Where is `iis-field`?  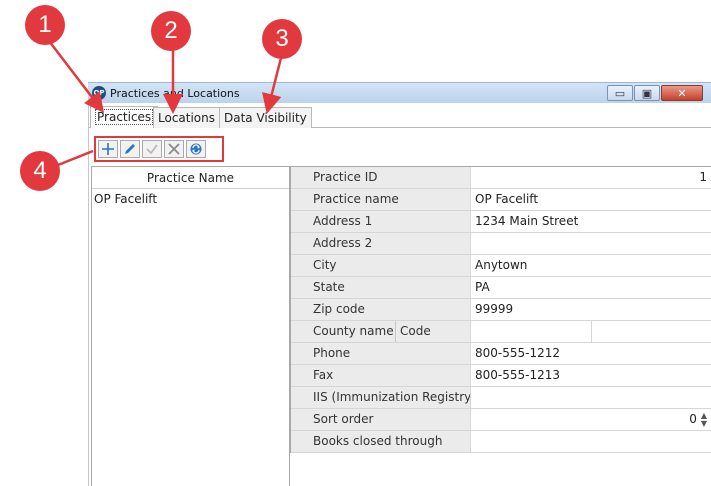
iis-field is located at coordinates (591, 397).